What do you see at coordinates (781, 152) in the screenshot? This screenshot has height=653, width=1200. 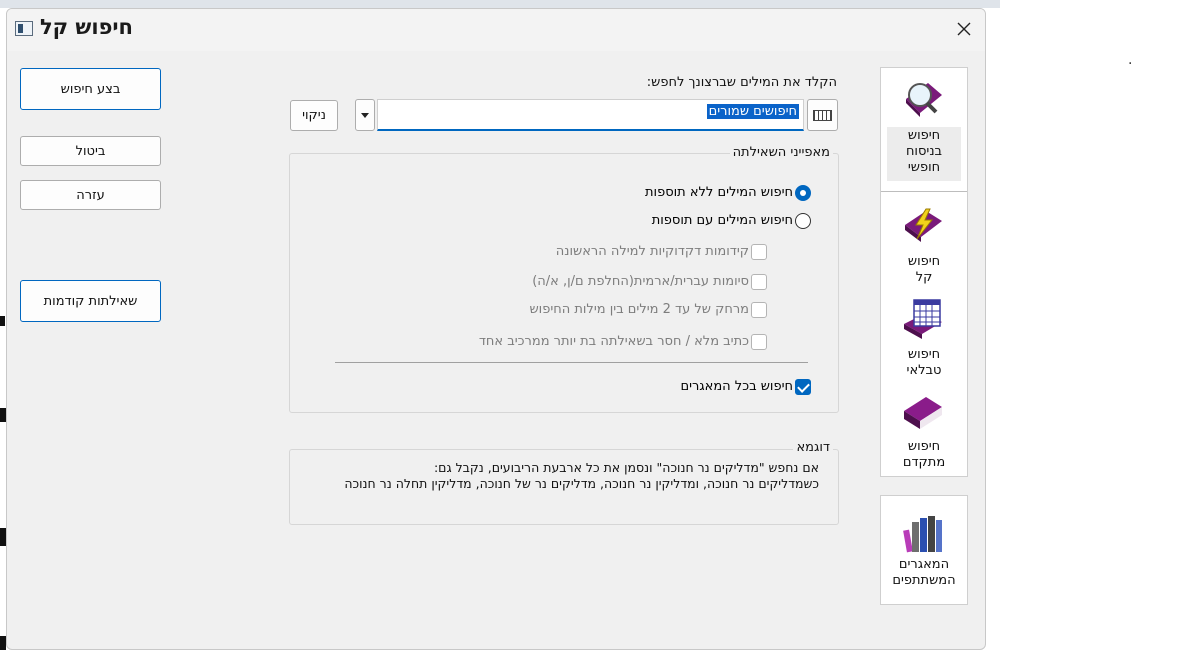 I see `query-properties-title: מאפייני השאילתה` at bounding box center [781, 152].